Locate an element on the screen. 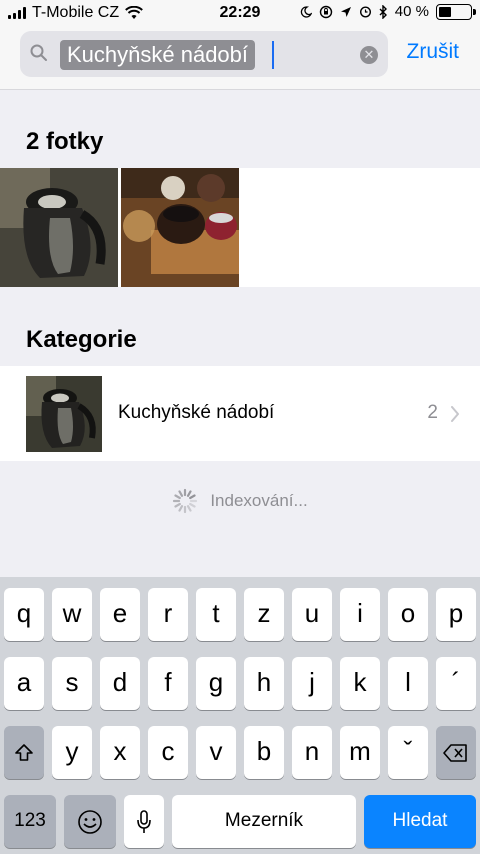 This screenshot has height=854, width=480. search-key: Hledat is located at coordinates (420, 821).